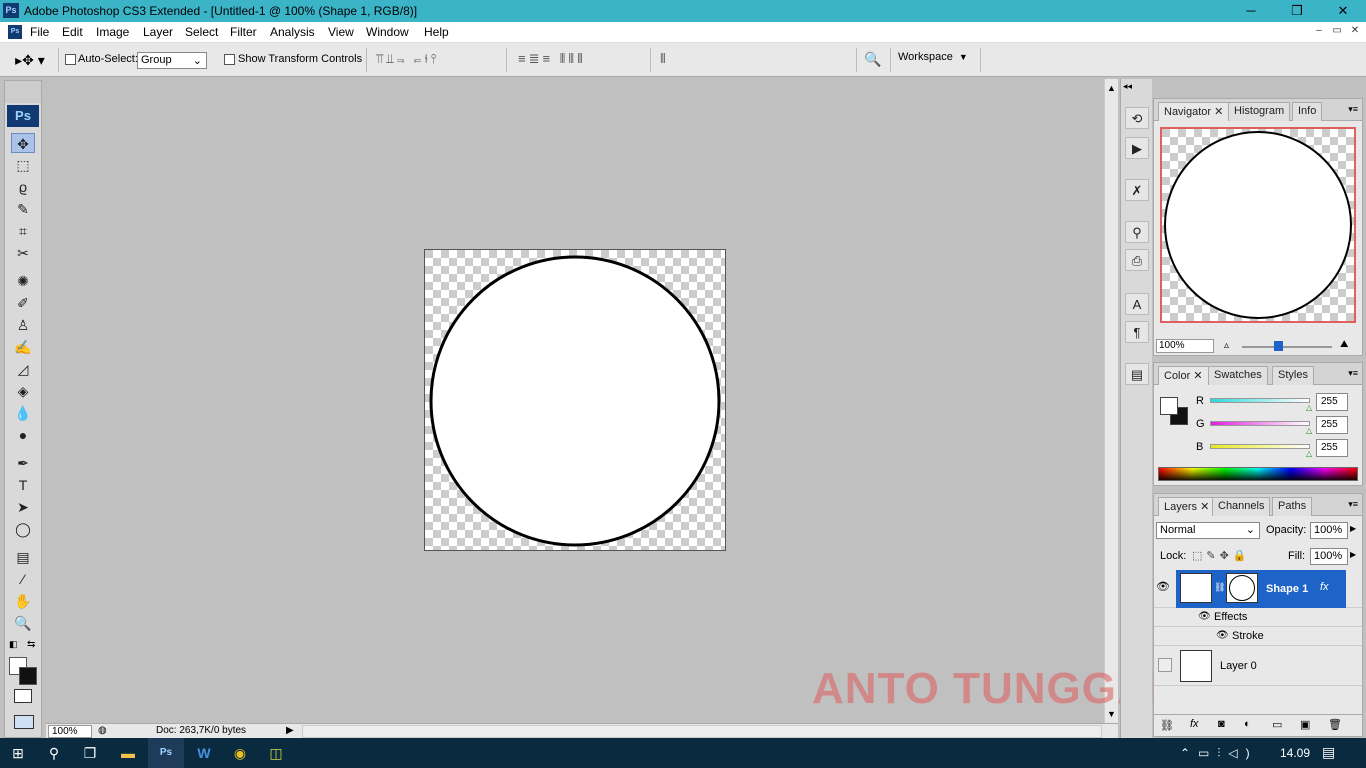  Describe the element at coordinates (23, 579) in the screenshot. I see `eyedropper-tool-icon: ⁄` at that location.